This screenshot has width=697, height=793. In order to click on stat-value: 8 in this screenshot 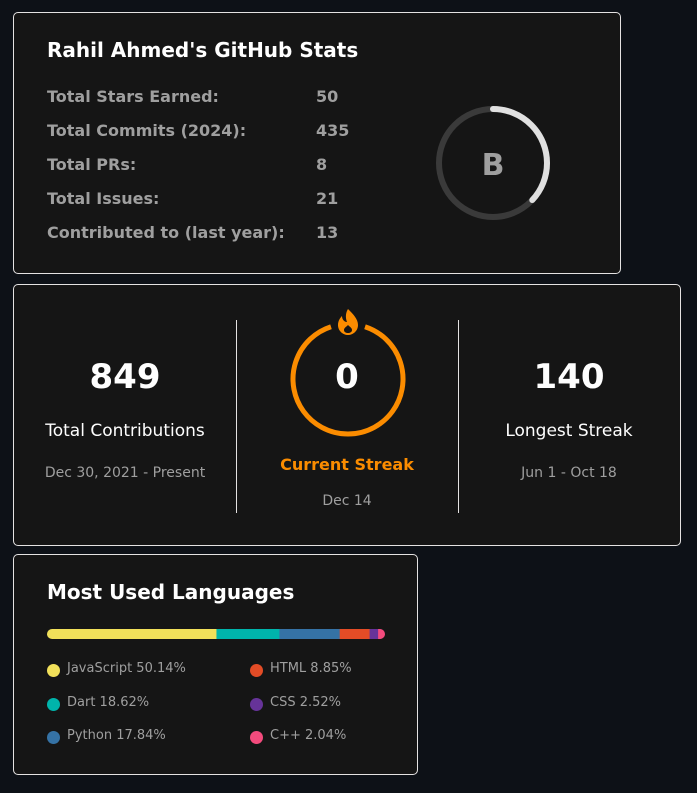, I will do `click(322, 164)`.